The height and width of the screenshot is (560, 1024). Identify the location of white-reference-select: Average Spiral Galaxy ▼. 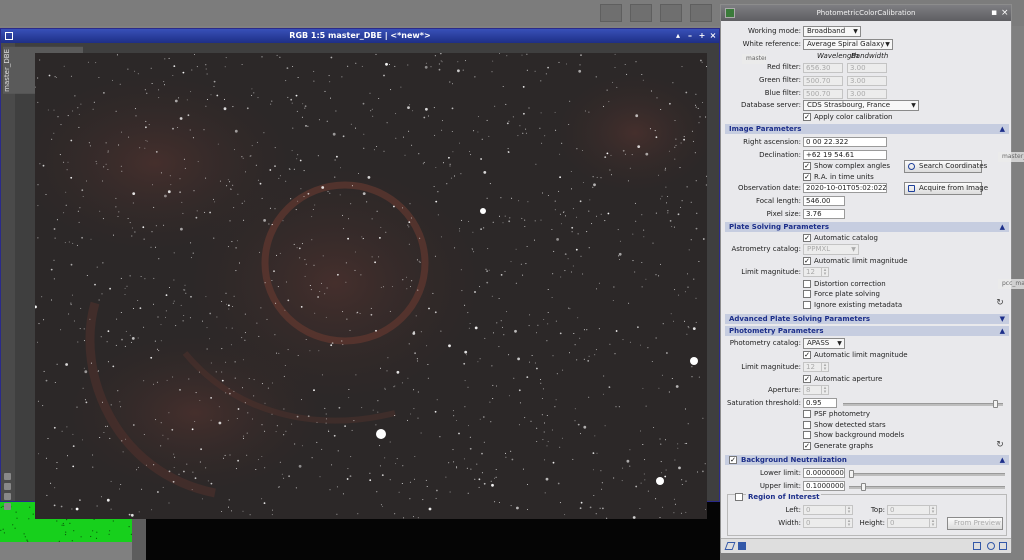
(848, 44).